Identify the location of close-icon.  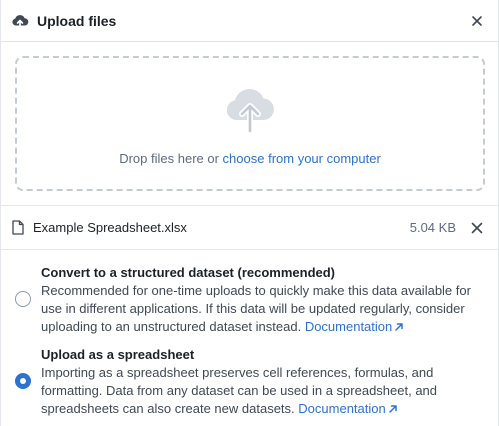
(477, 21).